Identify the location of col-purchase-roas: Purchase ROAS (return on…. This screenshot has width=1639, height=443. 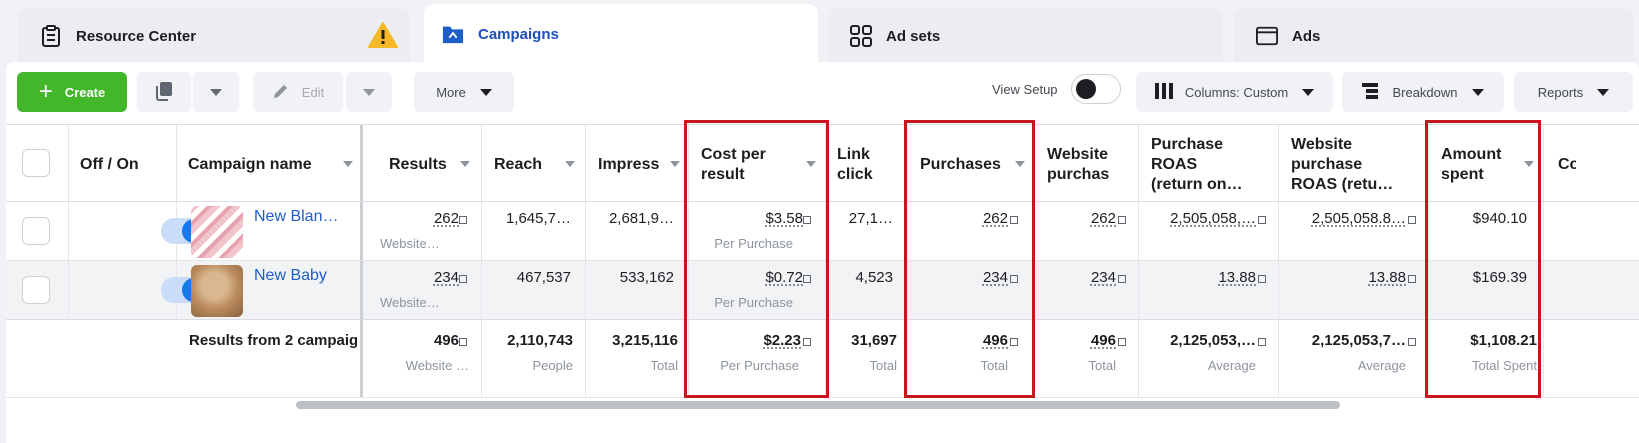
(1209, 163).